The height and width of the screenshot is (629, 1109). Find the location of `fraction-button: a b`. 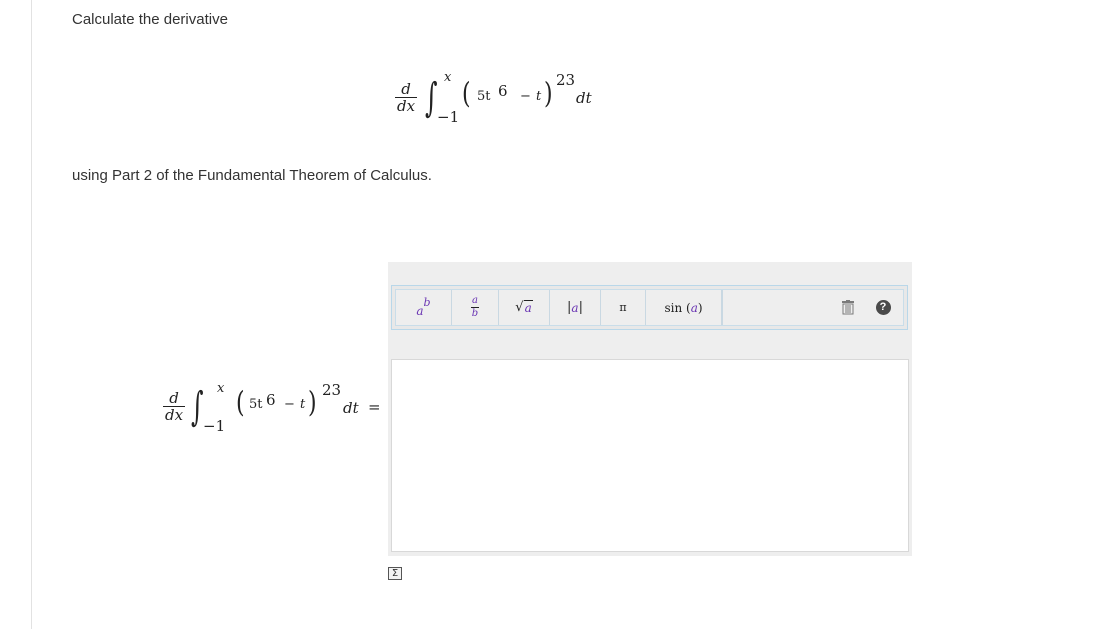

fraction-button: a b is located at coordinates (475, 307).